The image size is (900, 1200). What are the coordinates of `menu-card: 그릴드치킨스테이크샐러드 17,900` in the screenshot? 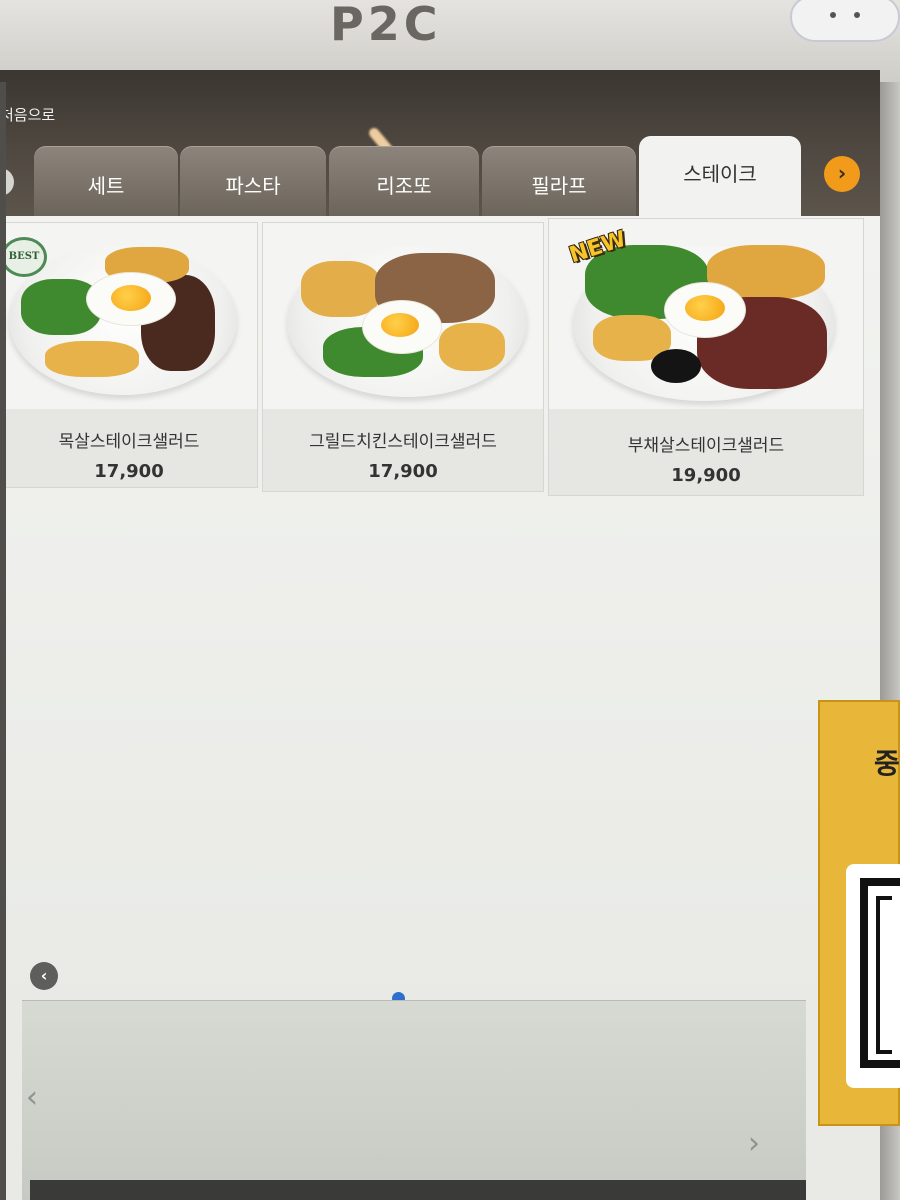 It's located at (403, 357).